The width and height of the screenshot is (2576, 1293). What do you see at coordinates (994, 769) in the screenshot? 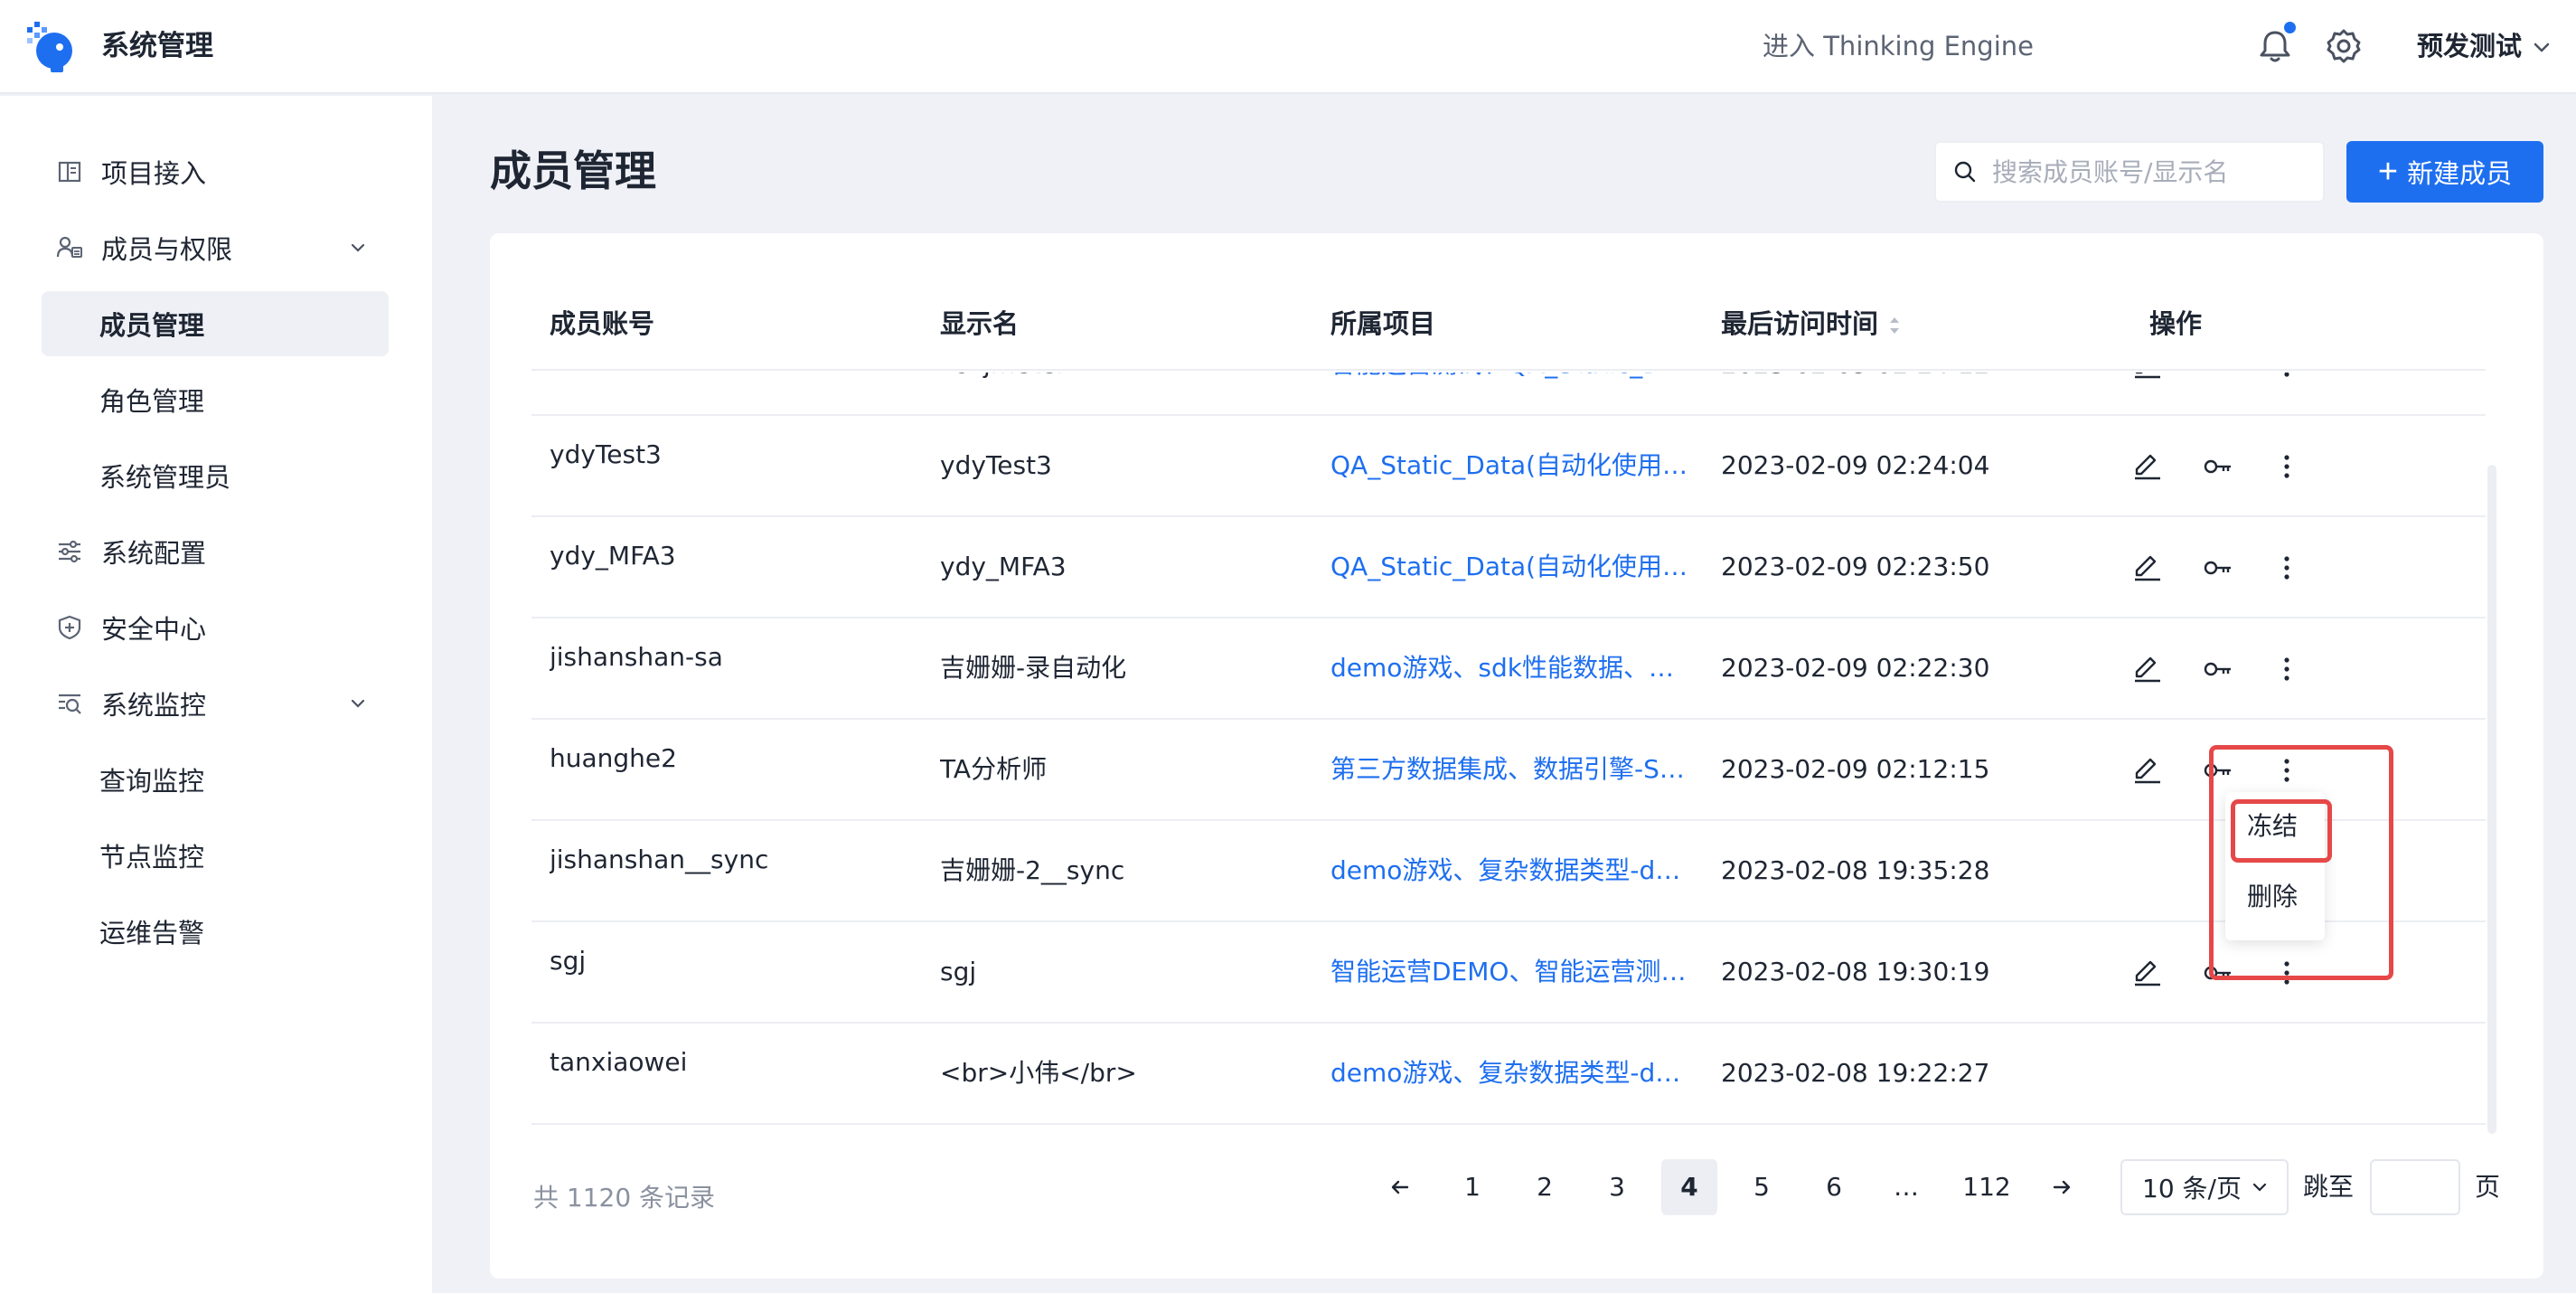
I see `member-display-name: TA分析师` at bounding box center [994, 769].